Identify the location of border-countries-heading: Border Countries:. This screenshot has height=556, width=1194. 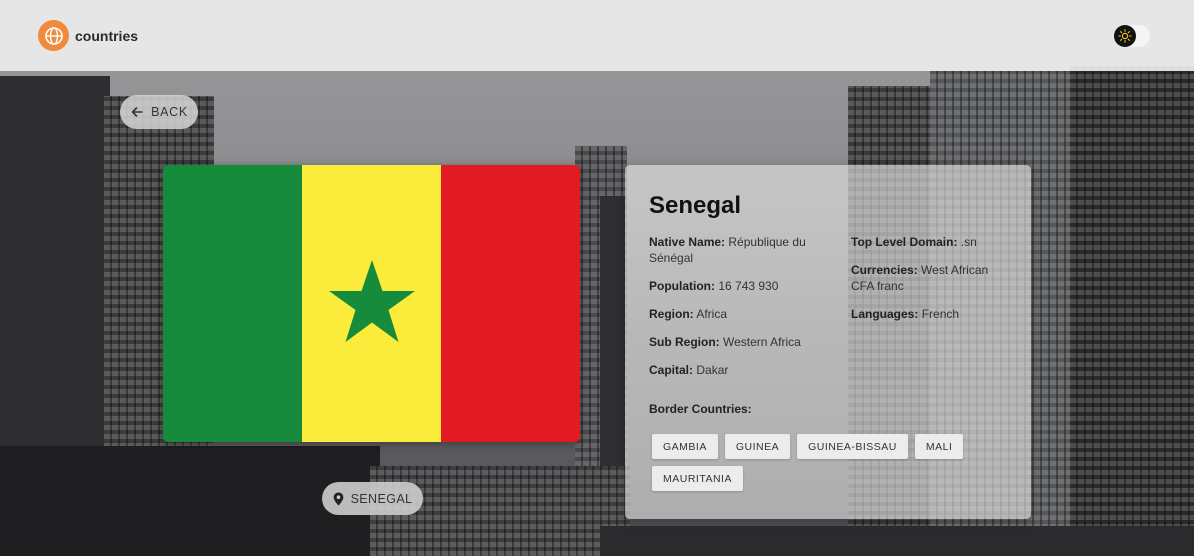
(700, 409).